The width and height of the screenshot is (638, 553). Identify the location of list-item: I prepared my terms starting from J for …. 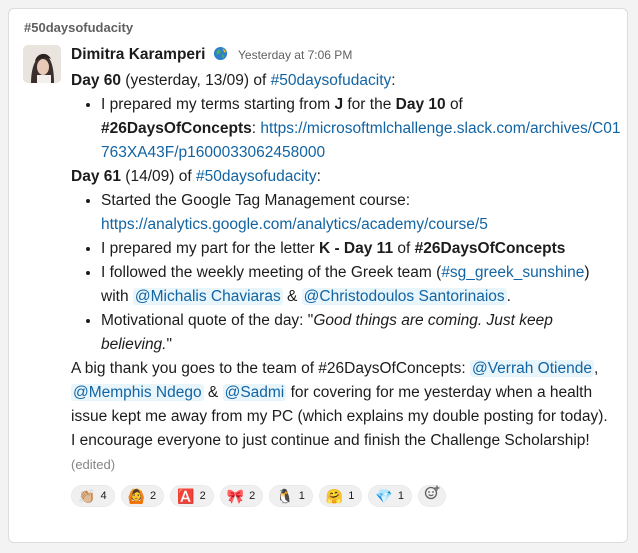
(362, 129).